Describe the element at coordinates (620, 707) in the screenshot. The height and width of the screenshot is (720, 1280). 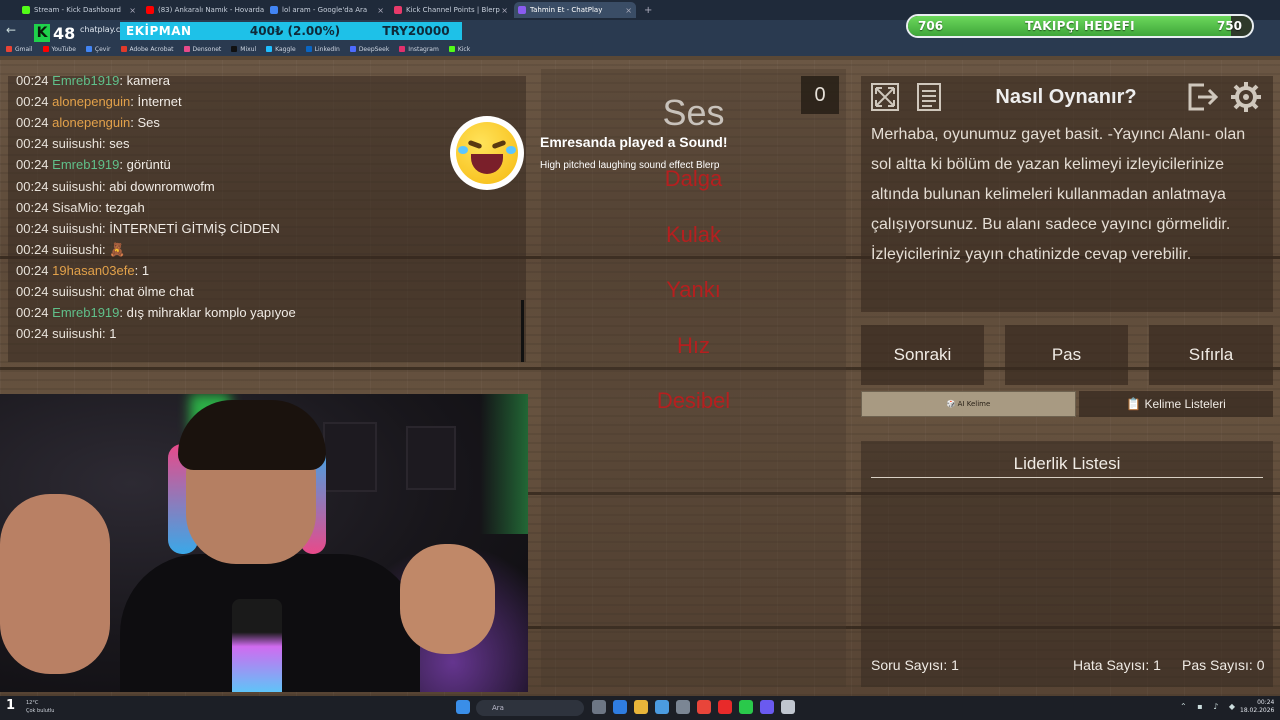
I see `edge-icon` at that location.